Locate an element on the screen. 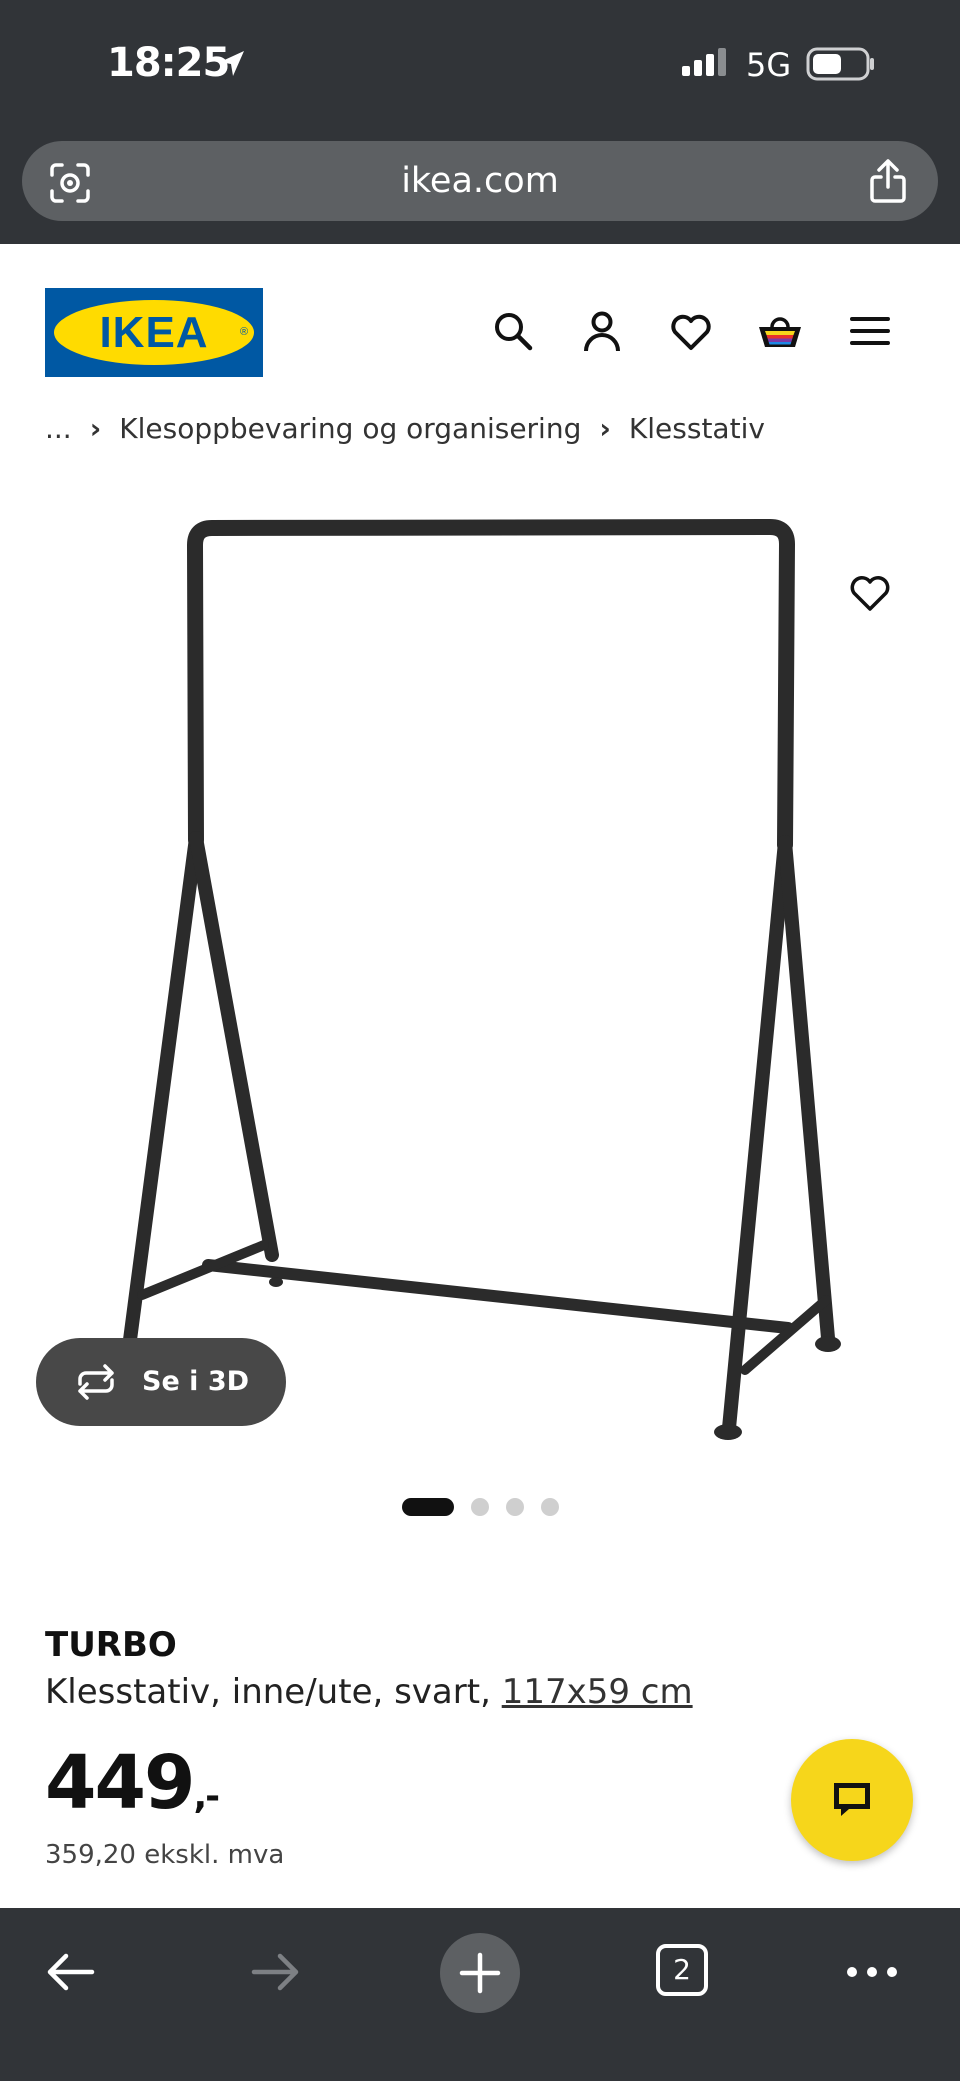  cart-icon is located at coordinates (780, 331).